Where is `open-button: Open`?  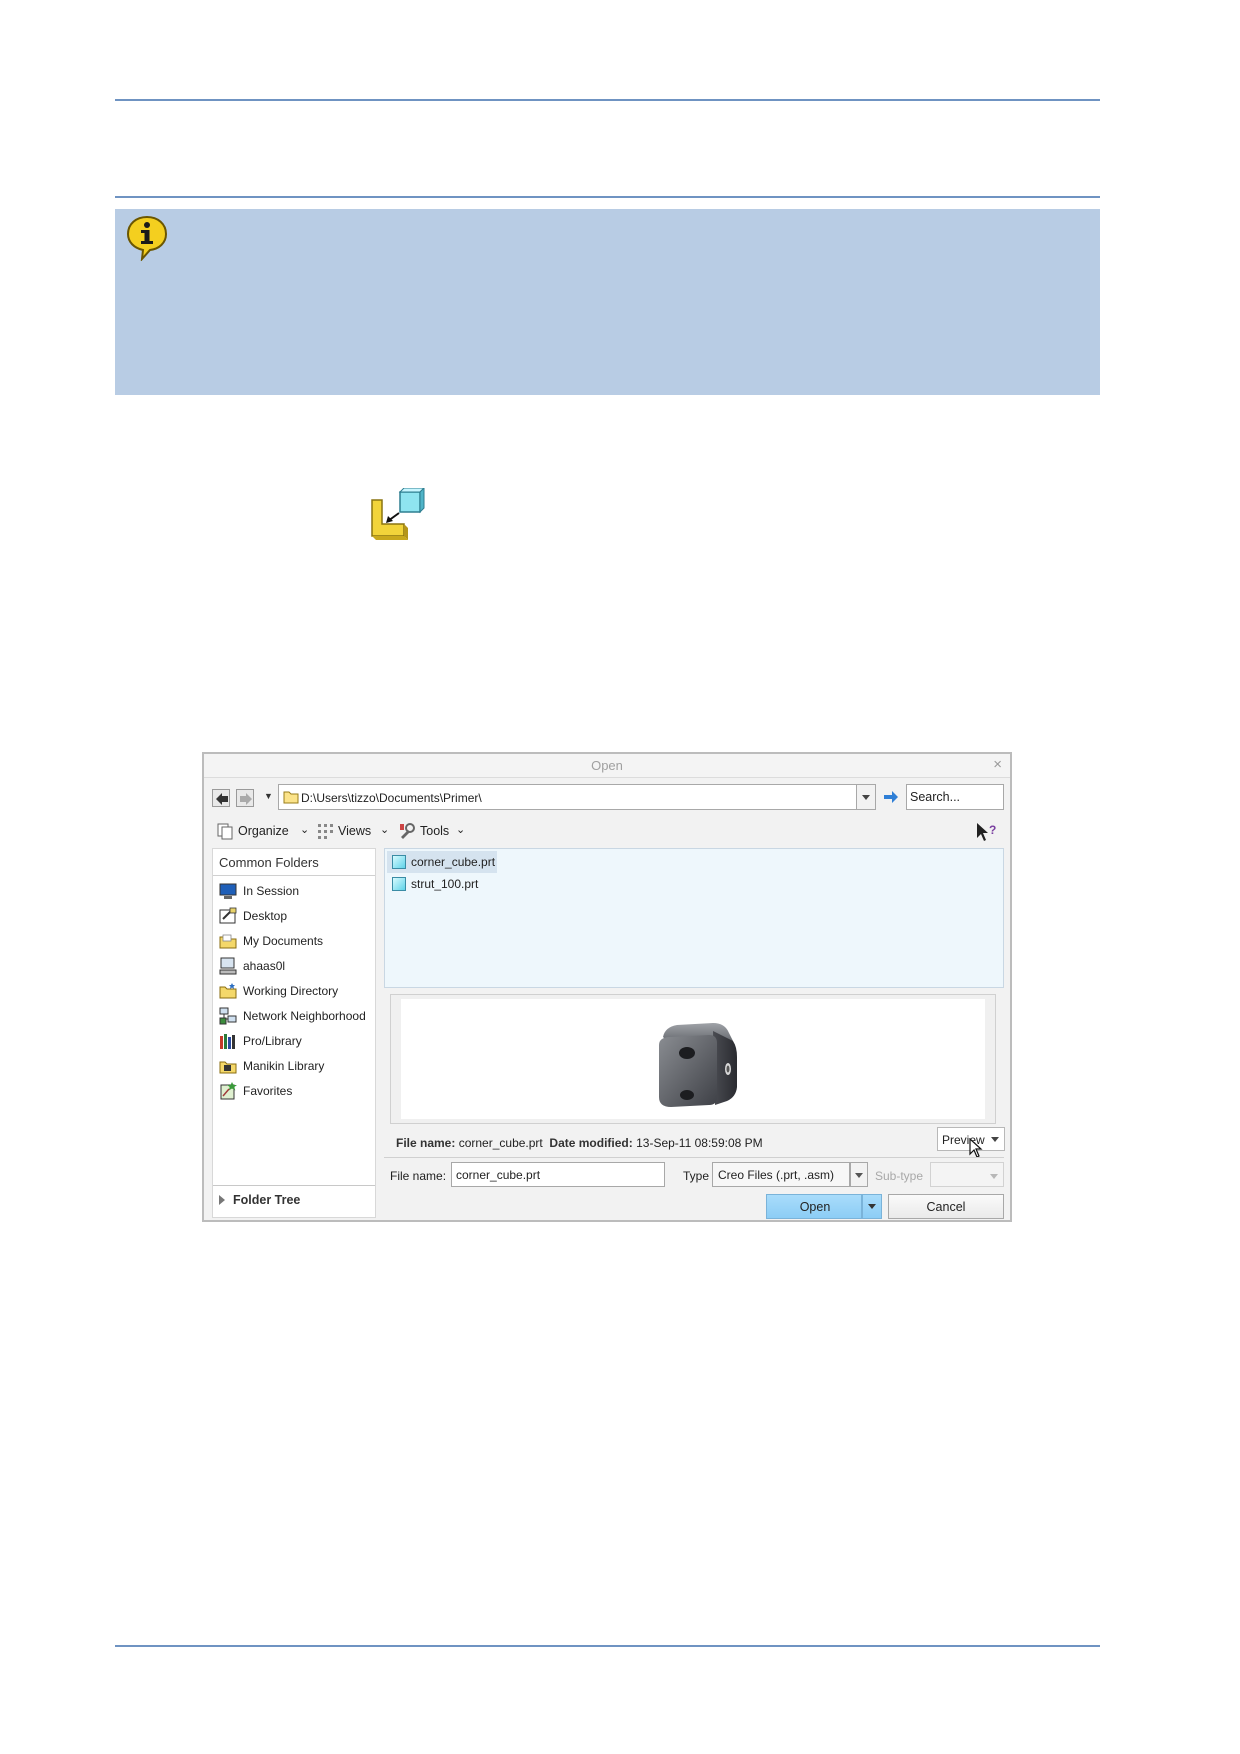
open-button: Open is located at coordinates (814, 1206).